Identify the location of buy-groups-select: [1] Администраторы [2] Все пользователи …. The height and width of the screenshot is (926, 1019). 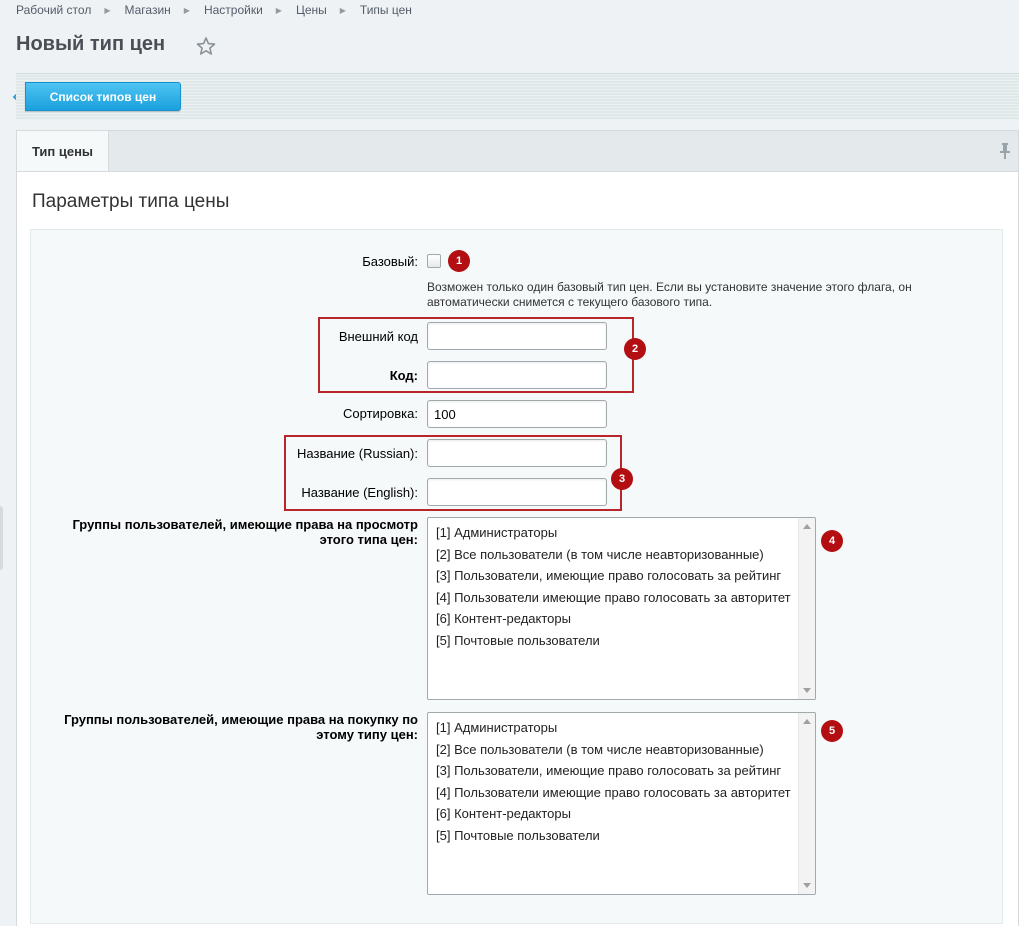
(621, 803).